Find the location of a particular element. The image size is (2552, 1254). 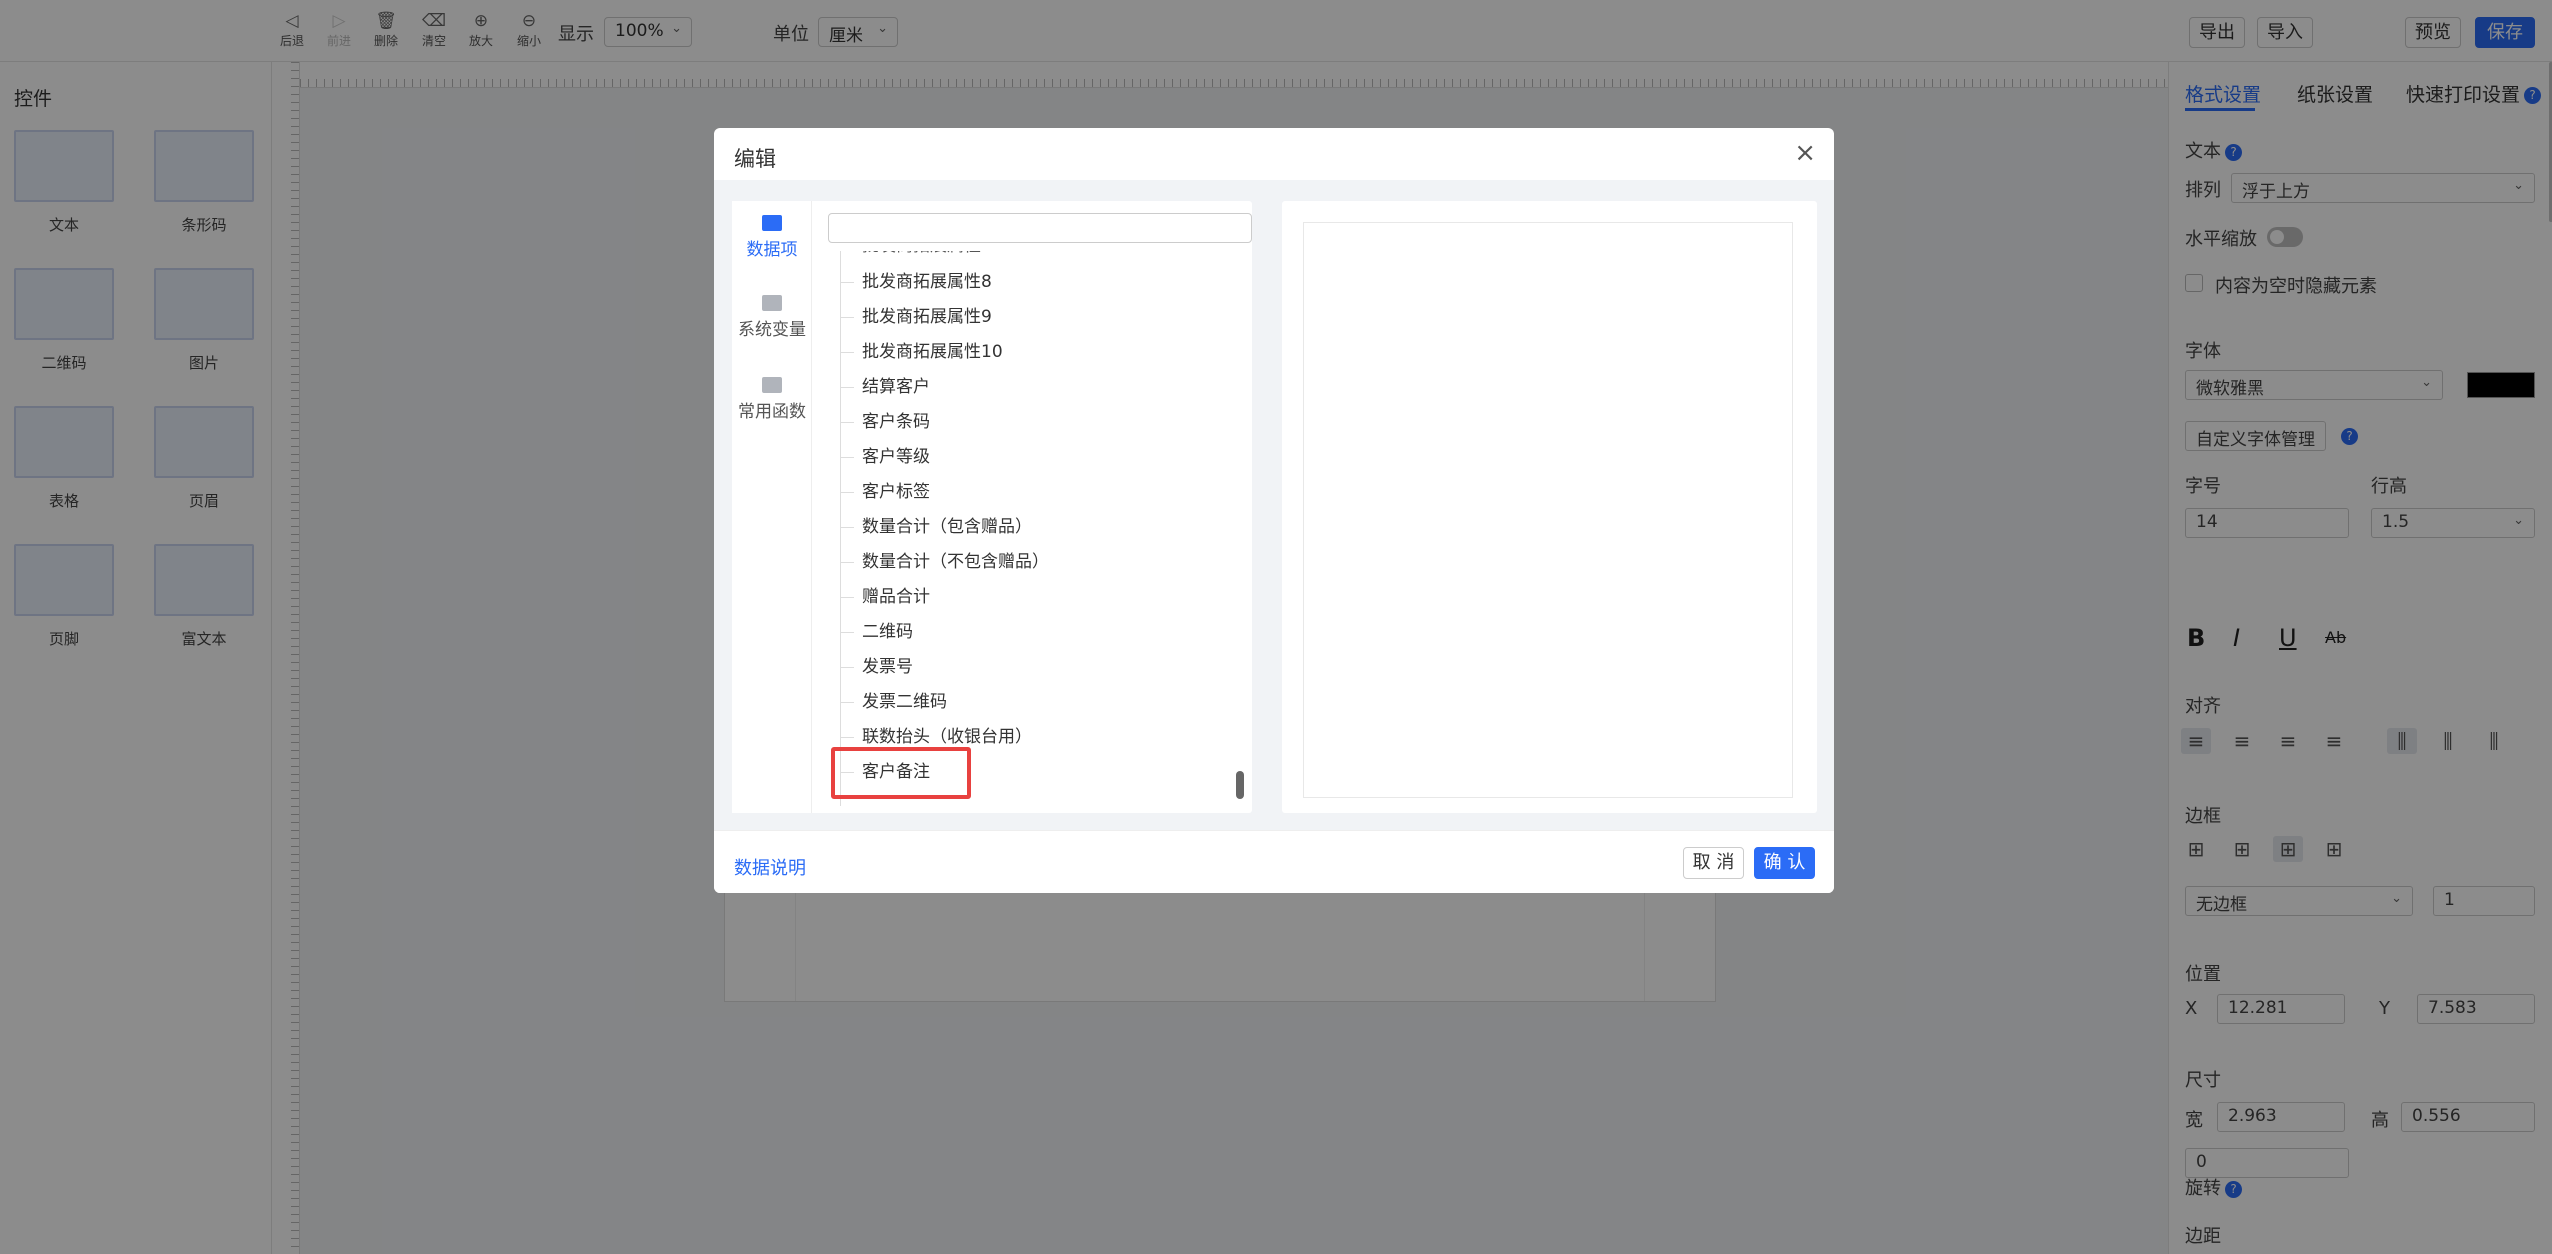

tree-item: 发票二维码 is located at coordinates (887, 702).